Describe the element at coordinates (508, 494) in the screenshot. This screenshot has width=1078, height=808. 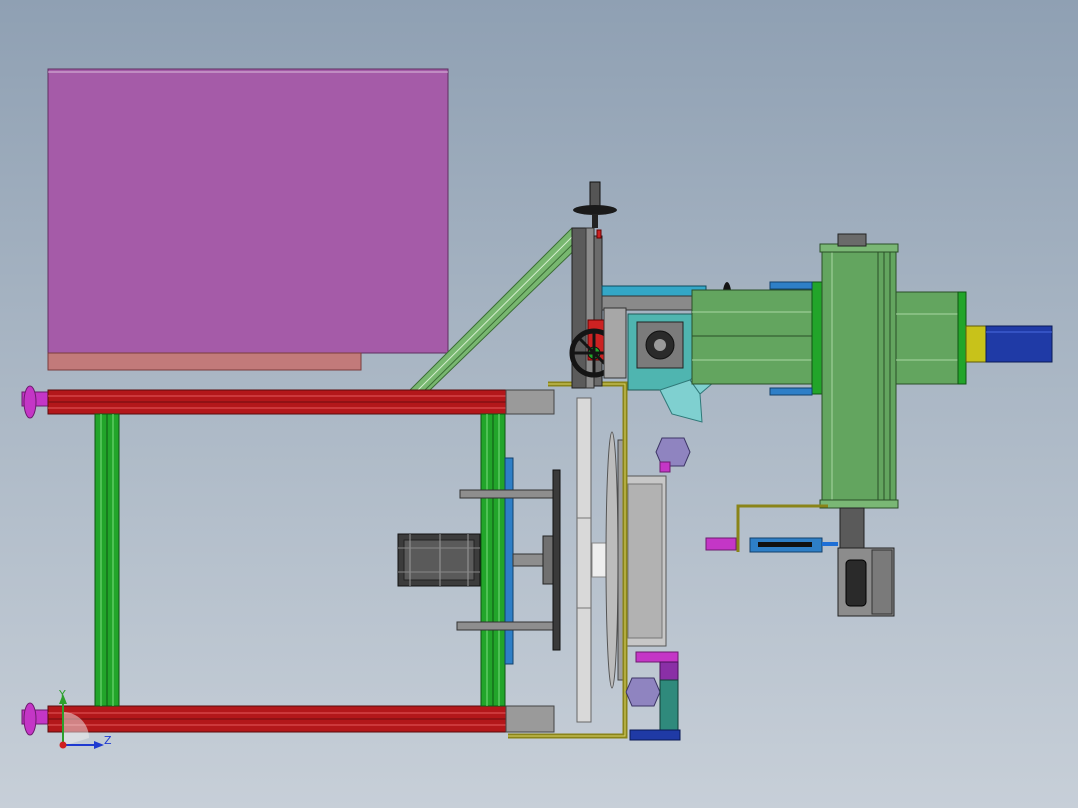
I see `tie-rod-upper` at that location.